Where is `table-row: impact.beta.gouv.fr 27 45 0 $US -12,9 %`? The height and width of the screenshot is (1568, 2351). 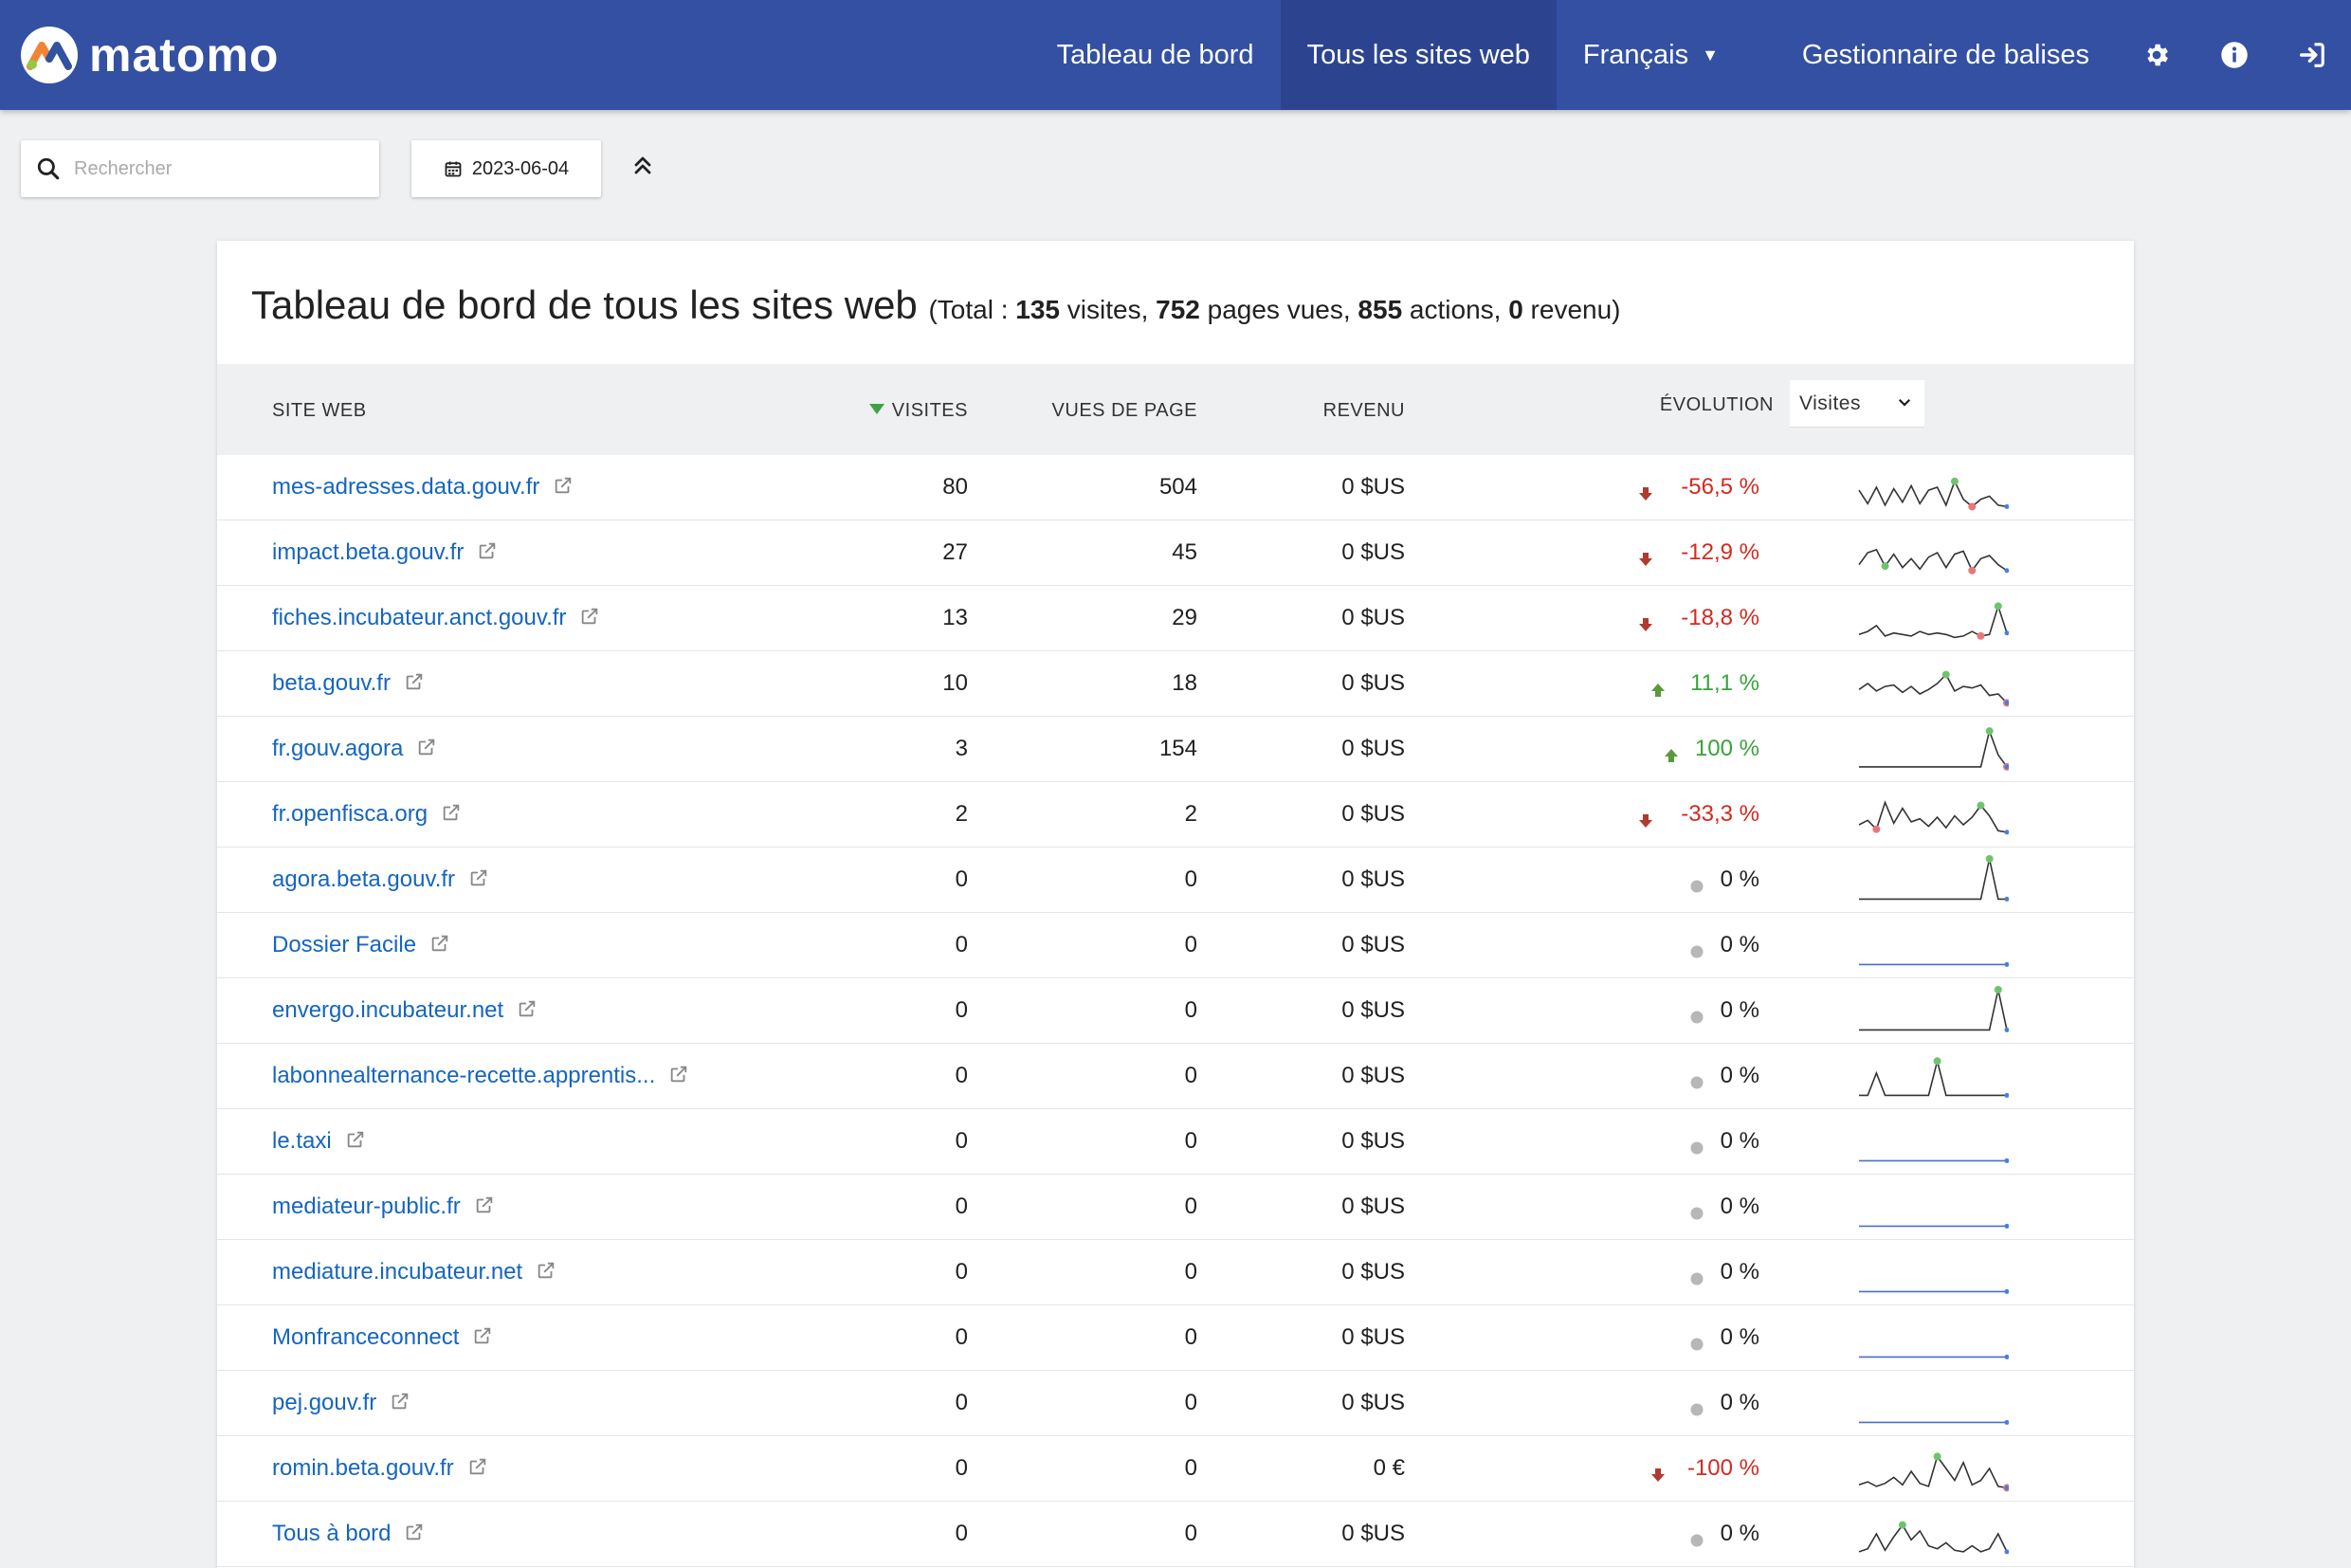
table-row: impact.beta.gouv.fr 27 45 0 $US -12,9 % is located at coordinates (1175, 553).